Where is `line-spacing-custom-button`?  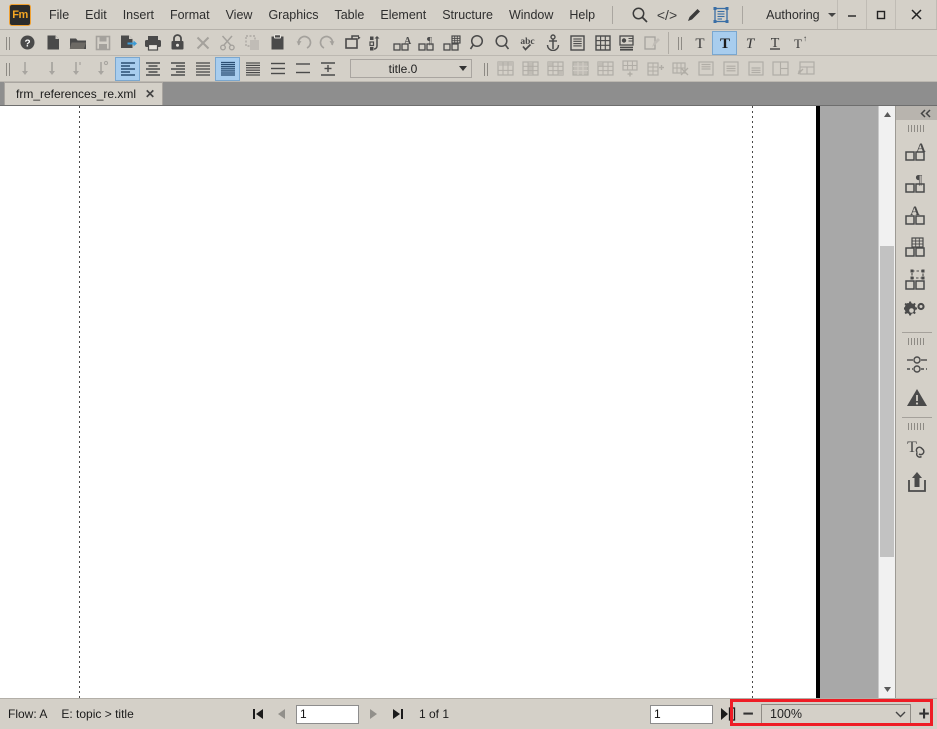 line-spacing-custom-button is located at coordinates (102, 69).